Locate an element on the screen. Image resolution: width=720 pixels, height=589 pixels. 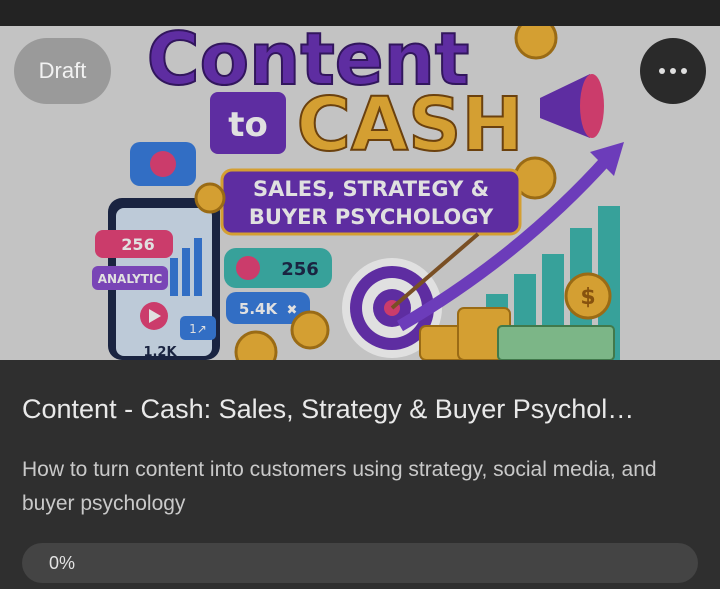
more-horizontal-icon is located at coordinates (662, 71).